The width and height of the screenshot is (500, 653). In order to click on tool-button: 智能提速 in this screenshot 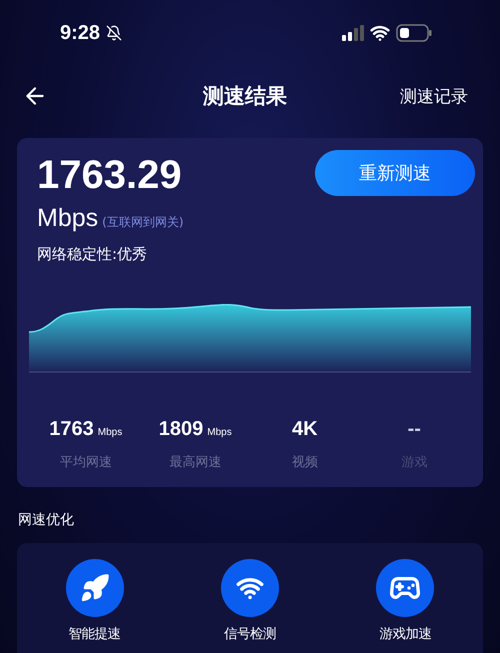, I will do `click(94, 601)`.